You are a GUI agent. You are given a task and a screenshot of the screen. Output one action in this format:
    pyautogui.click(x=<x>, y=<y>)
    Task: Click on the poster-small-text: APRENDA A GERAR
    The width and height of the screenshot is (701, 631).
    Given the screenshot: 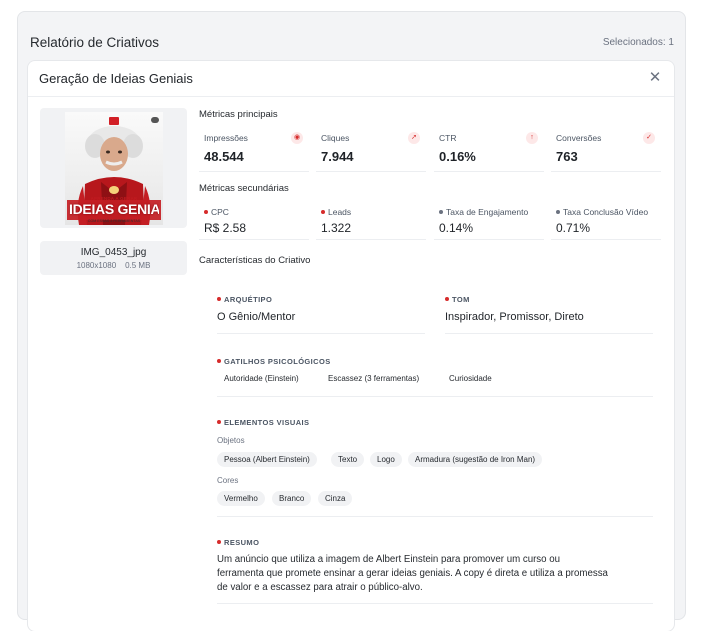 What is the action you would take?
    pyautogui.click(x=114, y=198)
    